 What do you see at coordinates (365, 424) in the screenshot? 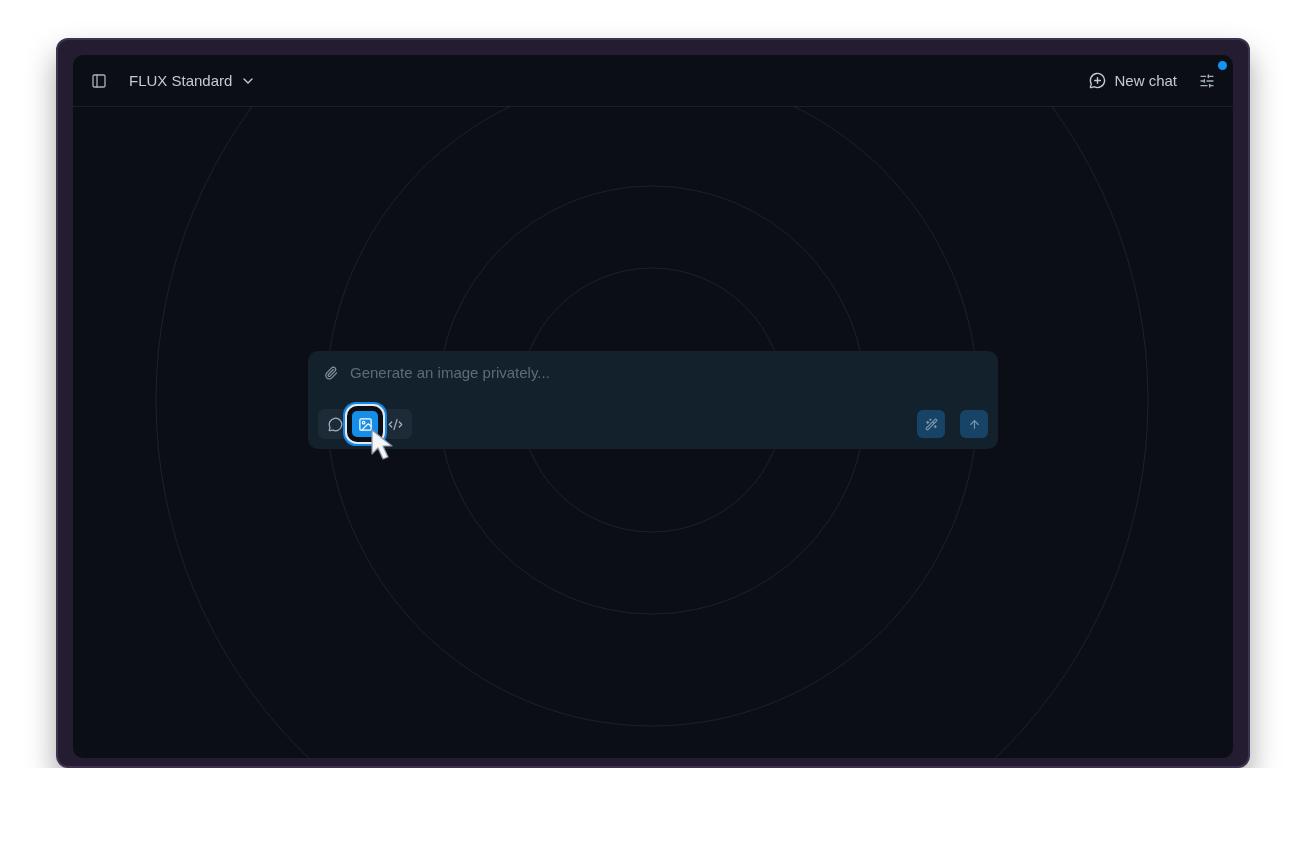
I see `image-icon` at bounding box center [365, 424].